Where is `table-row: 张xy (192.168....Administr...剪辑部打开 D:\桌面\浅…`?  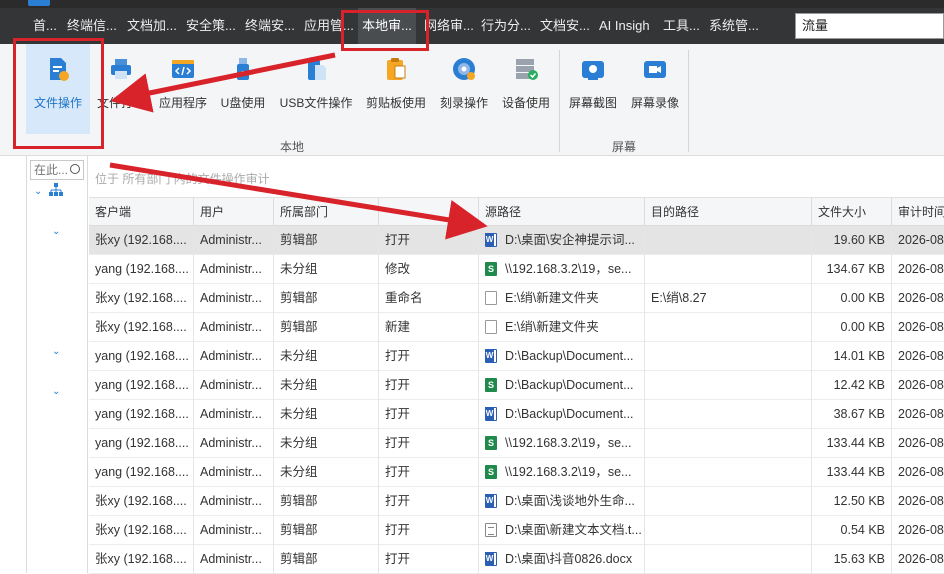
table-row: 张xy (192.168....Administr...剪辑部打开 D:\桌面\浅… is located at coordinates (516, 501).